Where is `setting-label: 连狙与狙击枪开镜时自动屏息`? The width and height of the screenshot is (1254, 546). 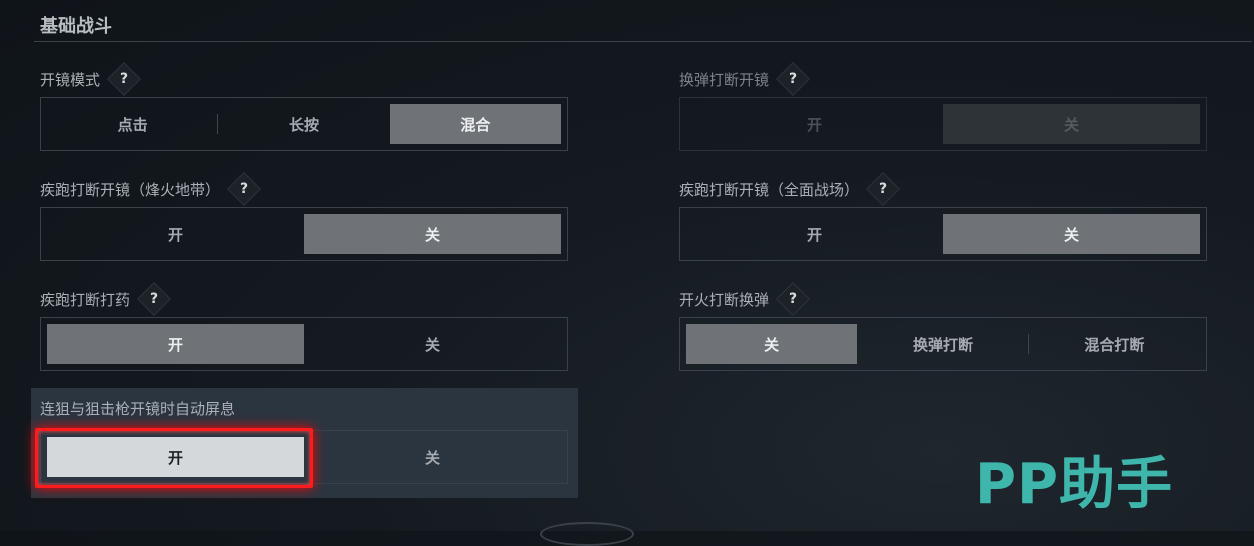 setting-label: 连狙与狙击枪开镜时自动屏息 is located at coordinates (138, 408).